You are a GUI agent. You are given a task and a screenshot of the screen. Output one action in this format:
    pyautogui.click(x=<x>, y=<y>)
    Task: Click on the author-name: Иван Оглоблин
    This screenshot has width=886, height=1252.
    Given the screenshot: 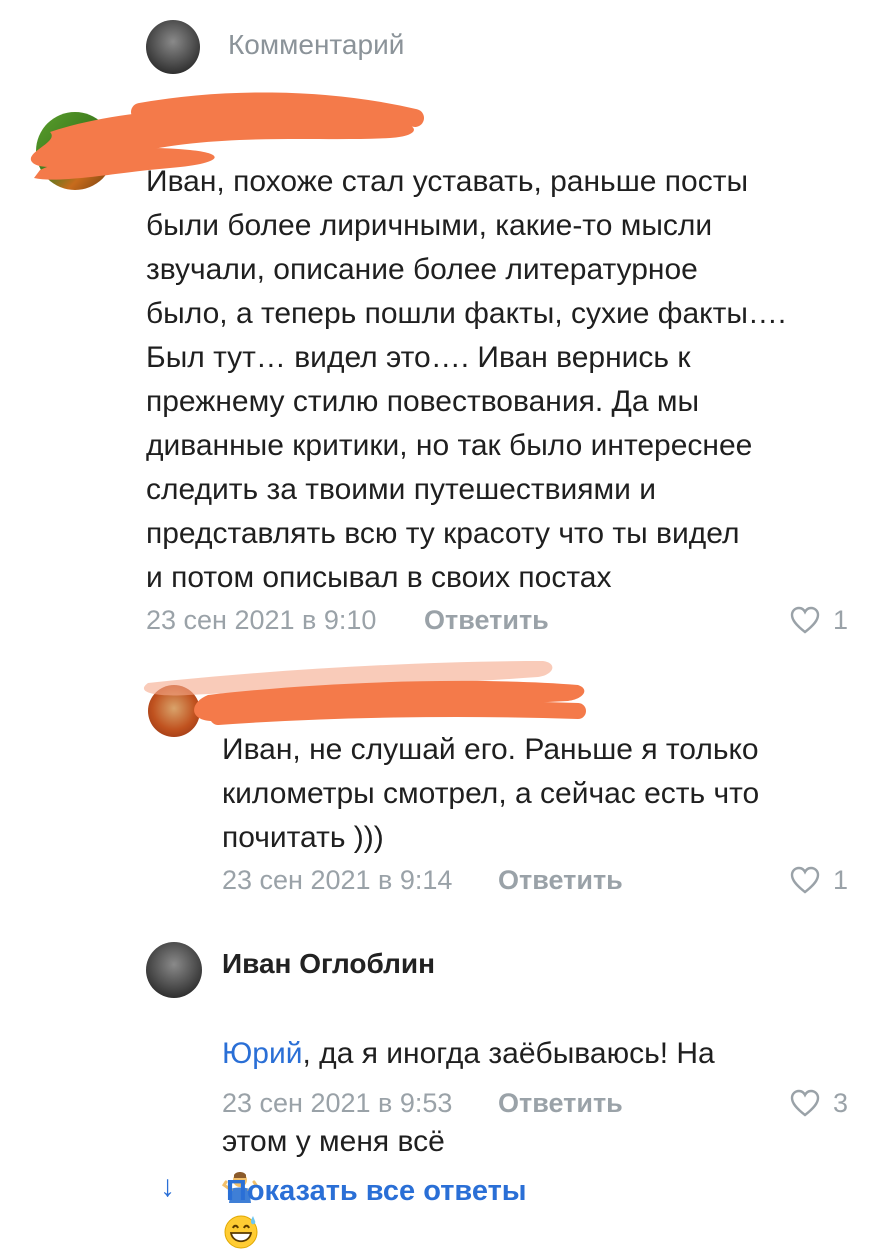 What is the action you would take?
    pyautogui.click(x=328, y=964)
    